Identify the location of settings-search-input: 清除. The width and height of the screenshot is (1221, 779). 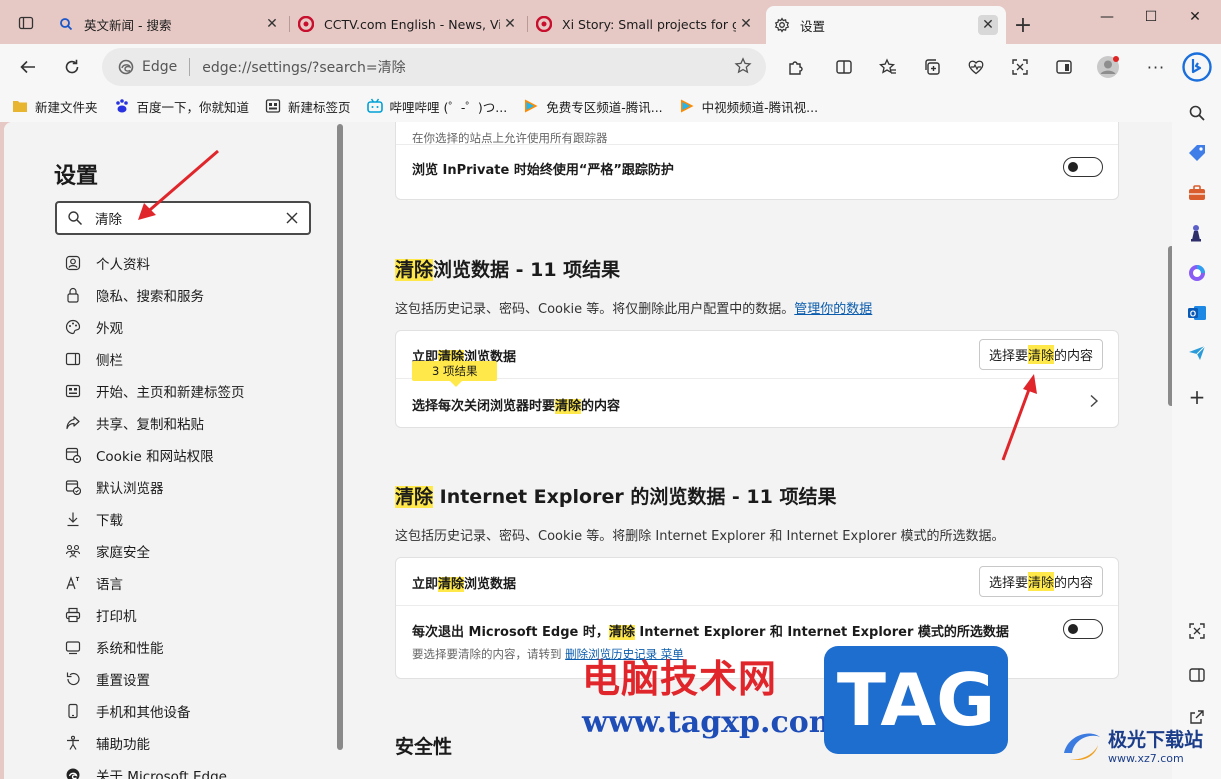
(183, 218).